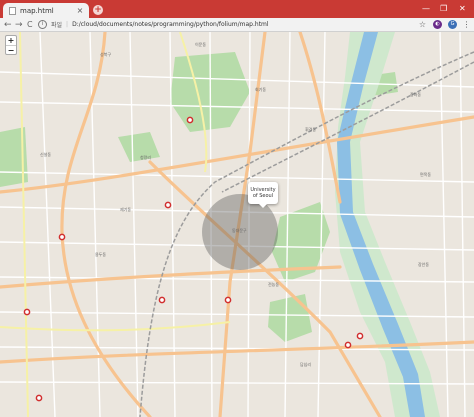 Image resolution: width=474 pixels, height=417 pixels. I want to click on info-icon: i, so click(42, 24).